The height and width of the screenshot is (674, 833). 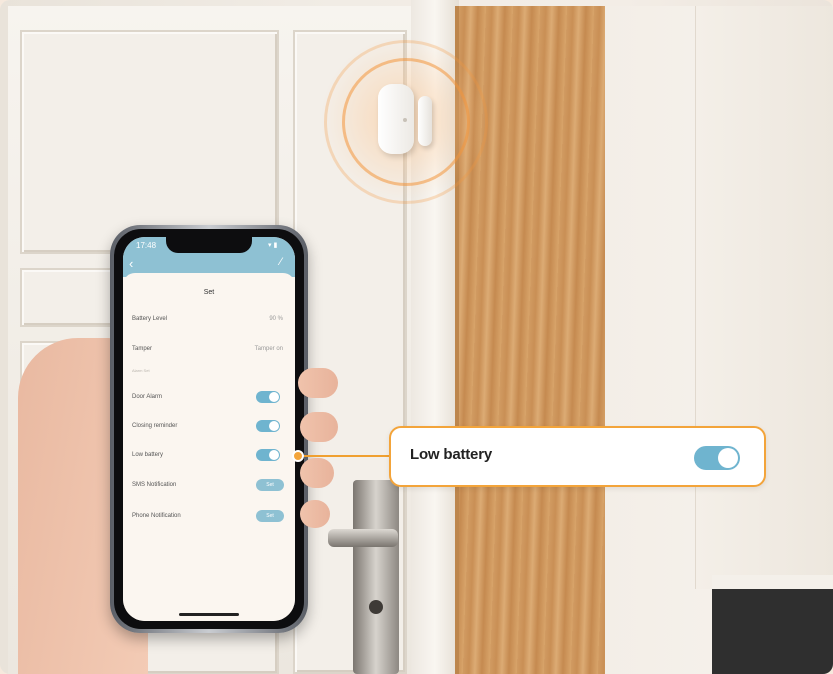 What do you see at coordinates (141, 370) in the screenshot?
I see `alarm-section-label: Alarm Set` at bounding box center [141, 370].